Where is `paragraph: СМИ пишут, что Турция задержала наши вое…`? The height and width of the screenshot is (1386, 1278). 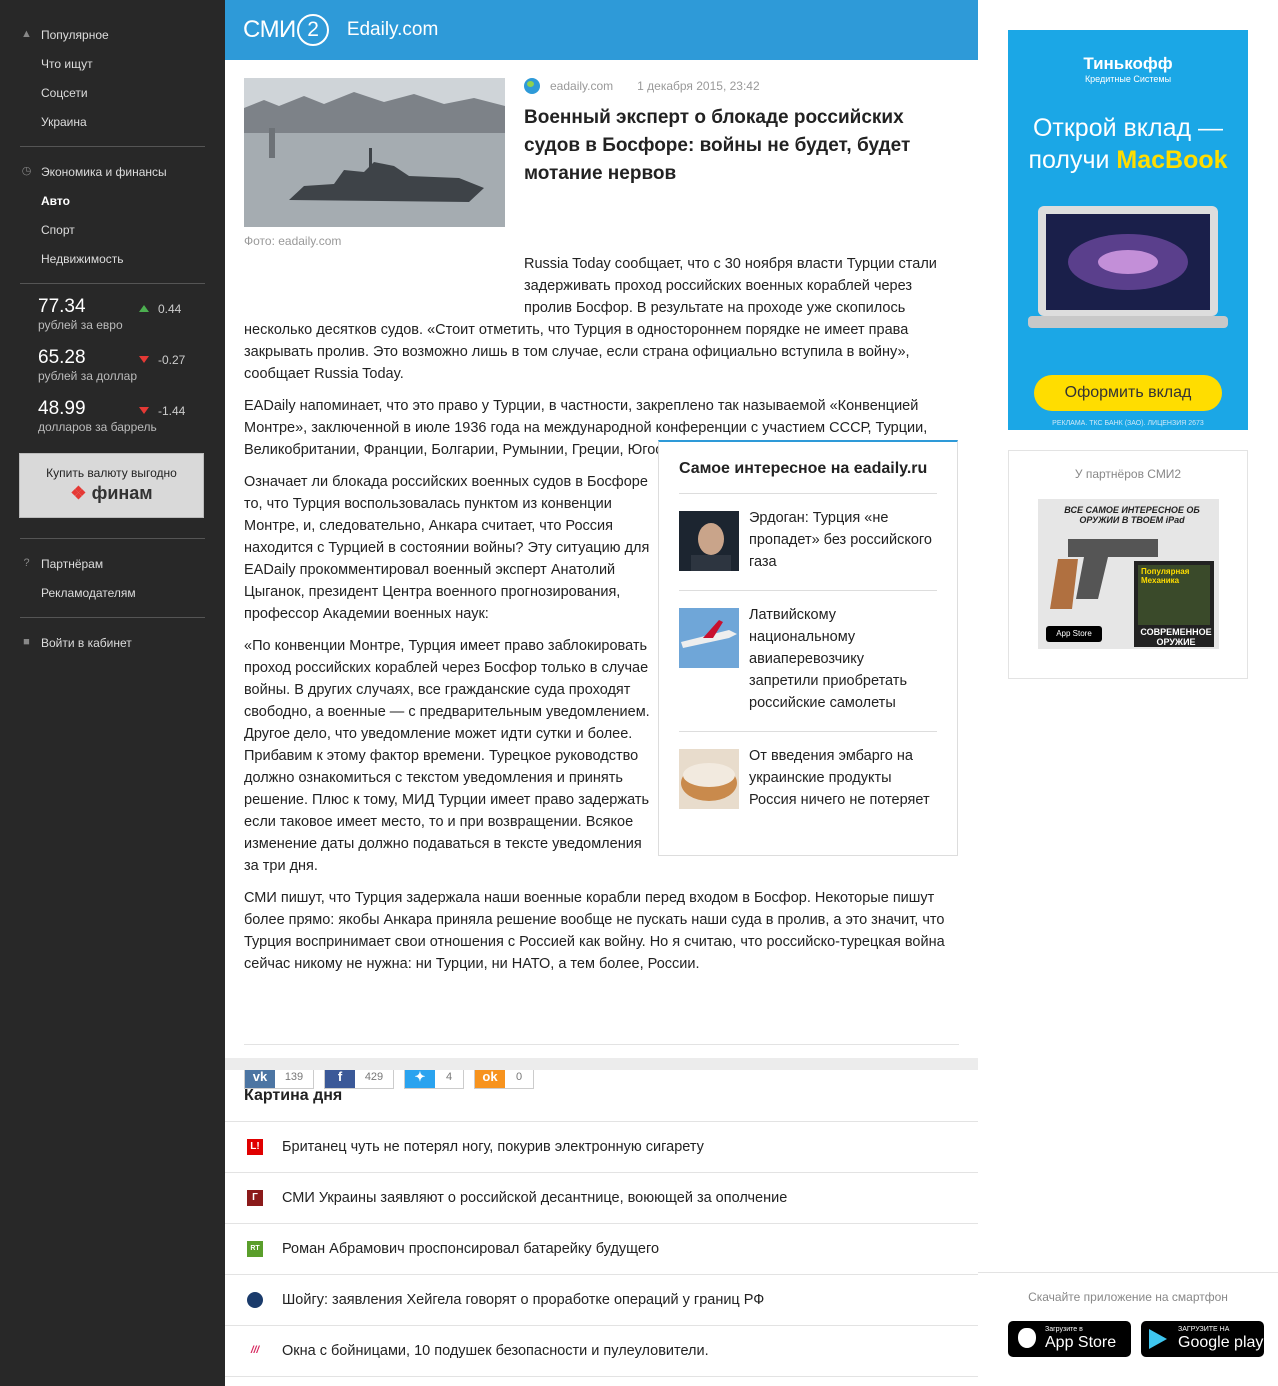
paragraph: СМИ пишут, что Турция задержала наши вое… is located at coordinates (594, 931).